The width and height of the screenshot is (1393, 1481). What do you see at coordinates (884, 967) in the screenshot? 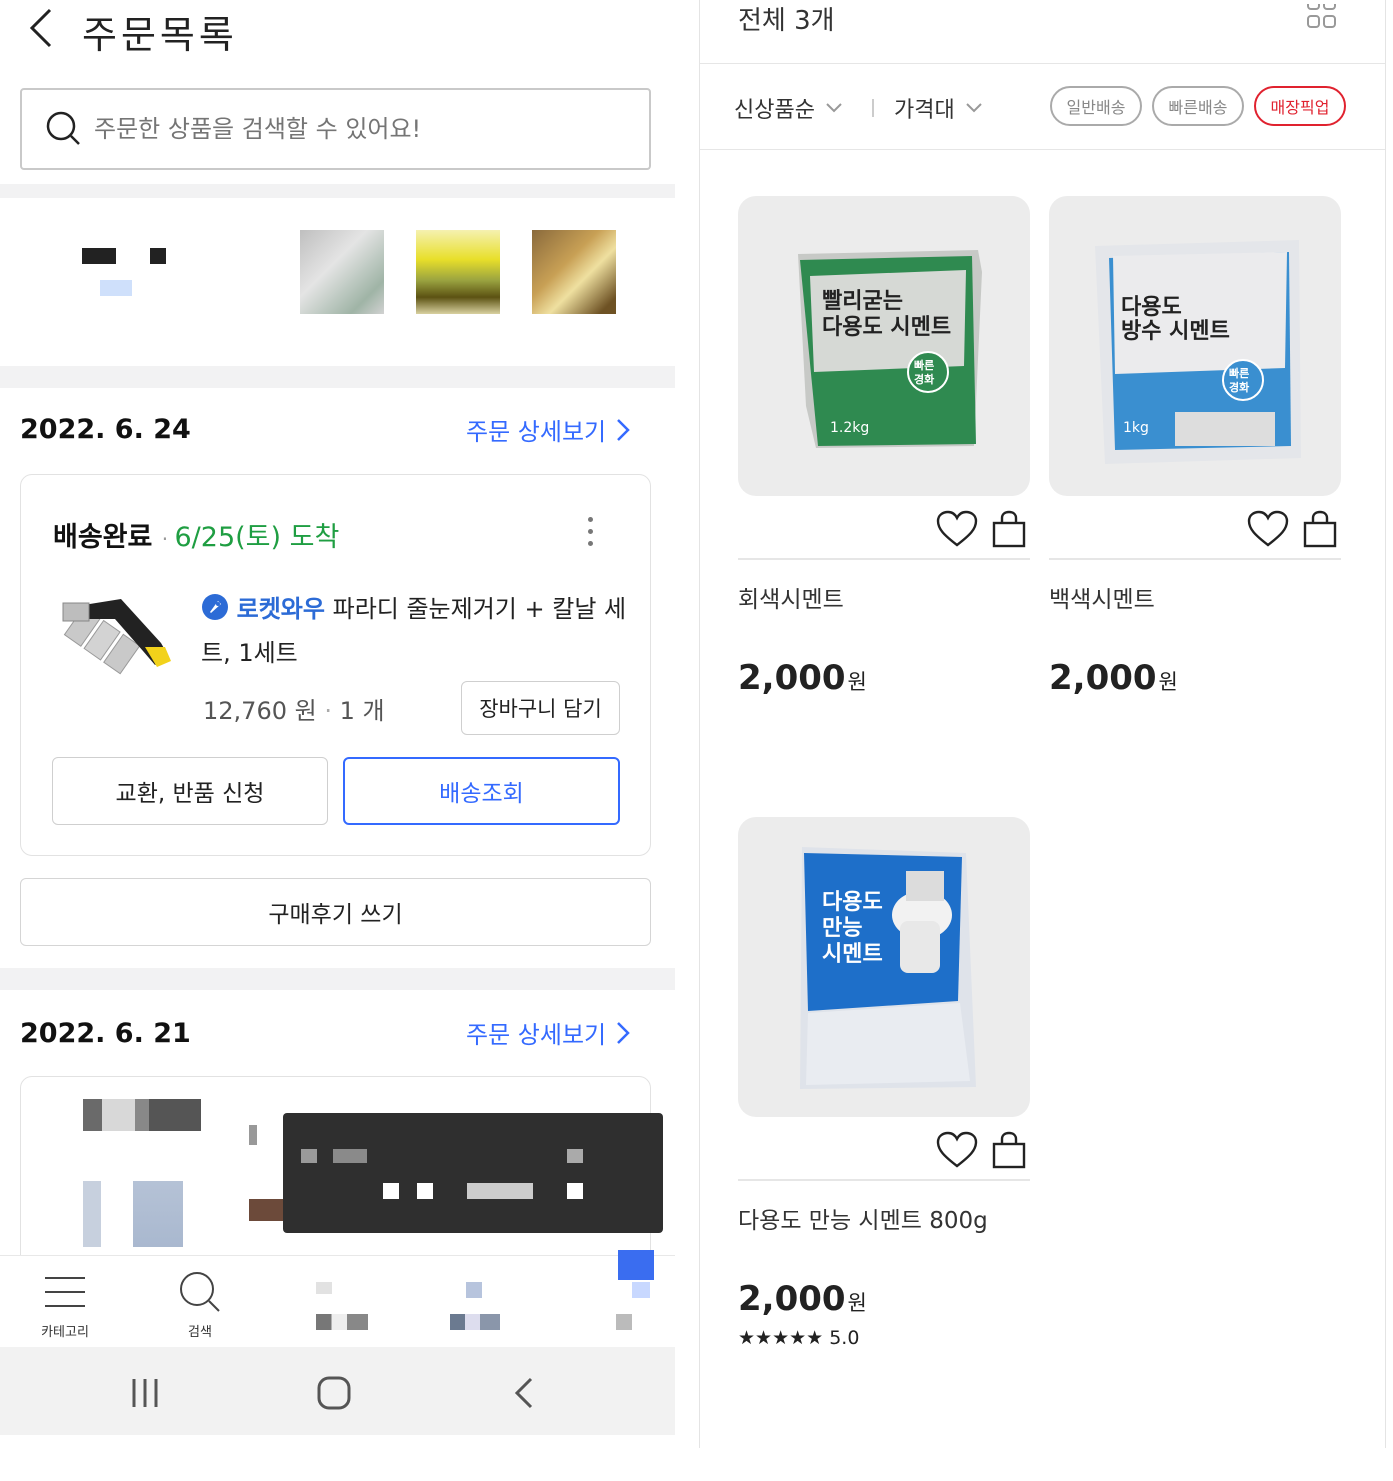
I see `product-image: 다용도 만능 시멘트` at bounding box center [884, 967].